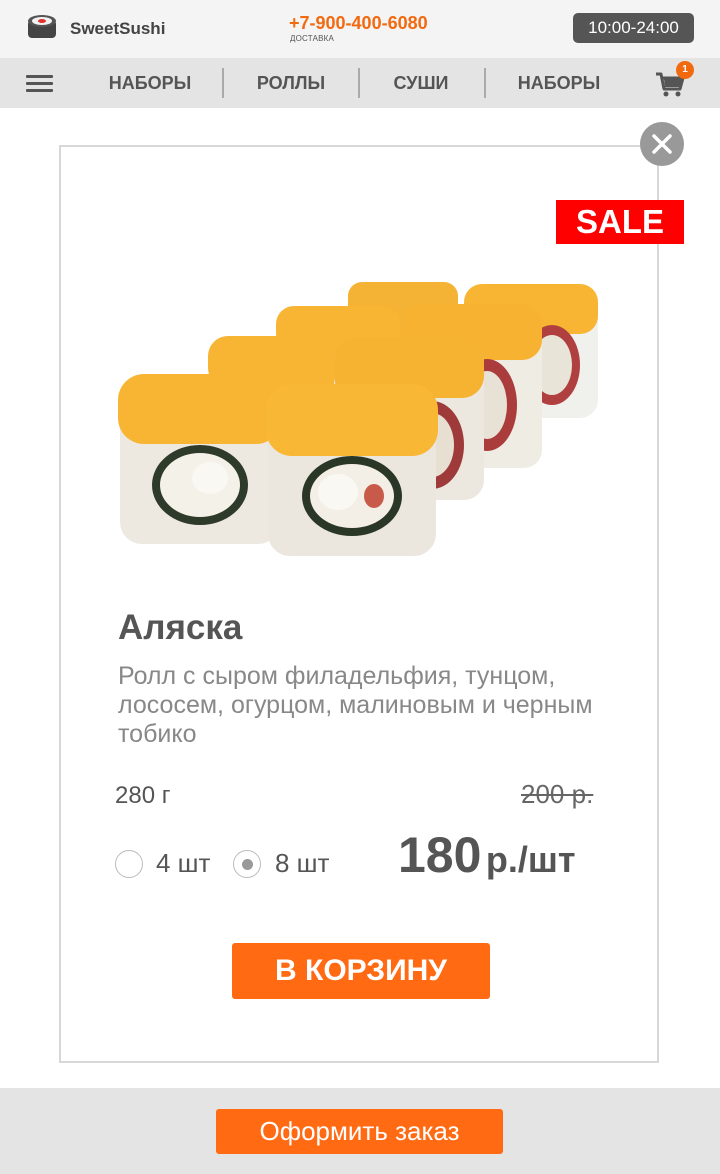 The image size is (720, 1174). Describe the element at coordinates (42, 28) in the screenshot. I see `sushi-logo-icon` at that location.